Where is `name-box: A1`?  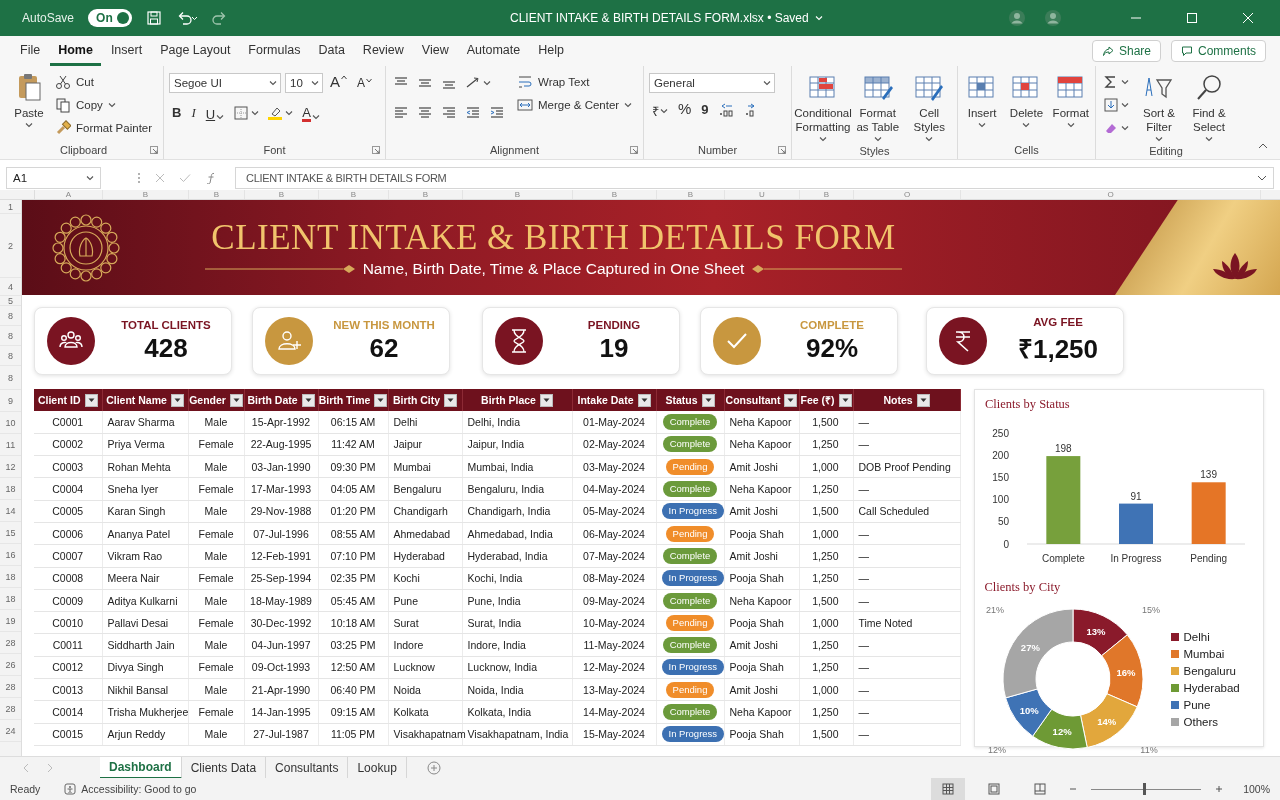 name-box: A1 is located at coordinates (53, 178).